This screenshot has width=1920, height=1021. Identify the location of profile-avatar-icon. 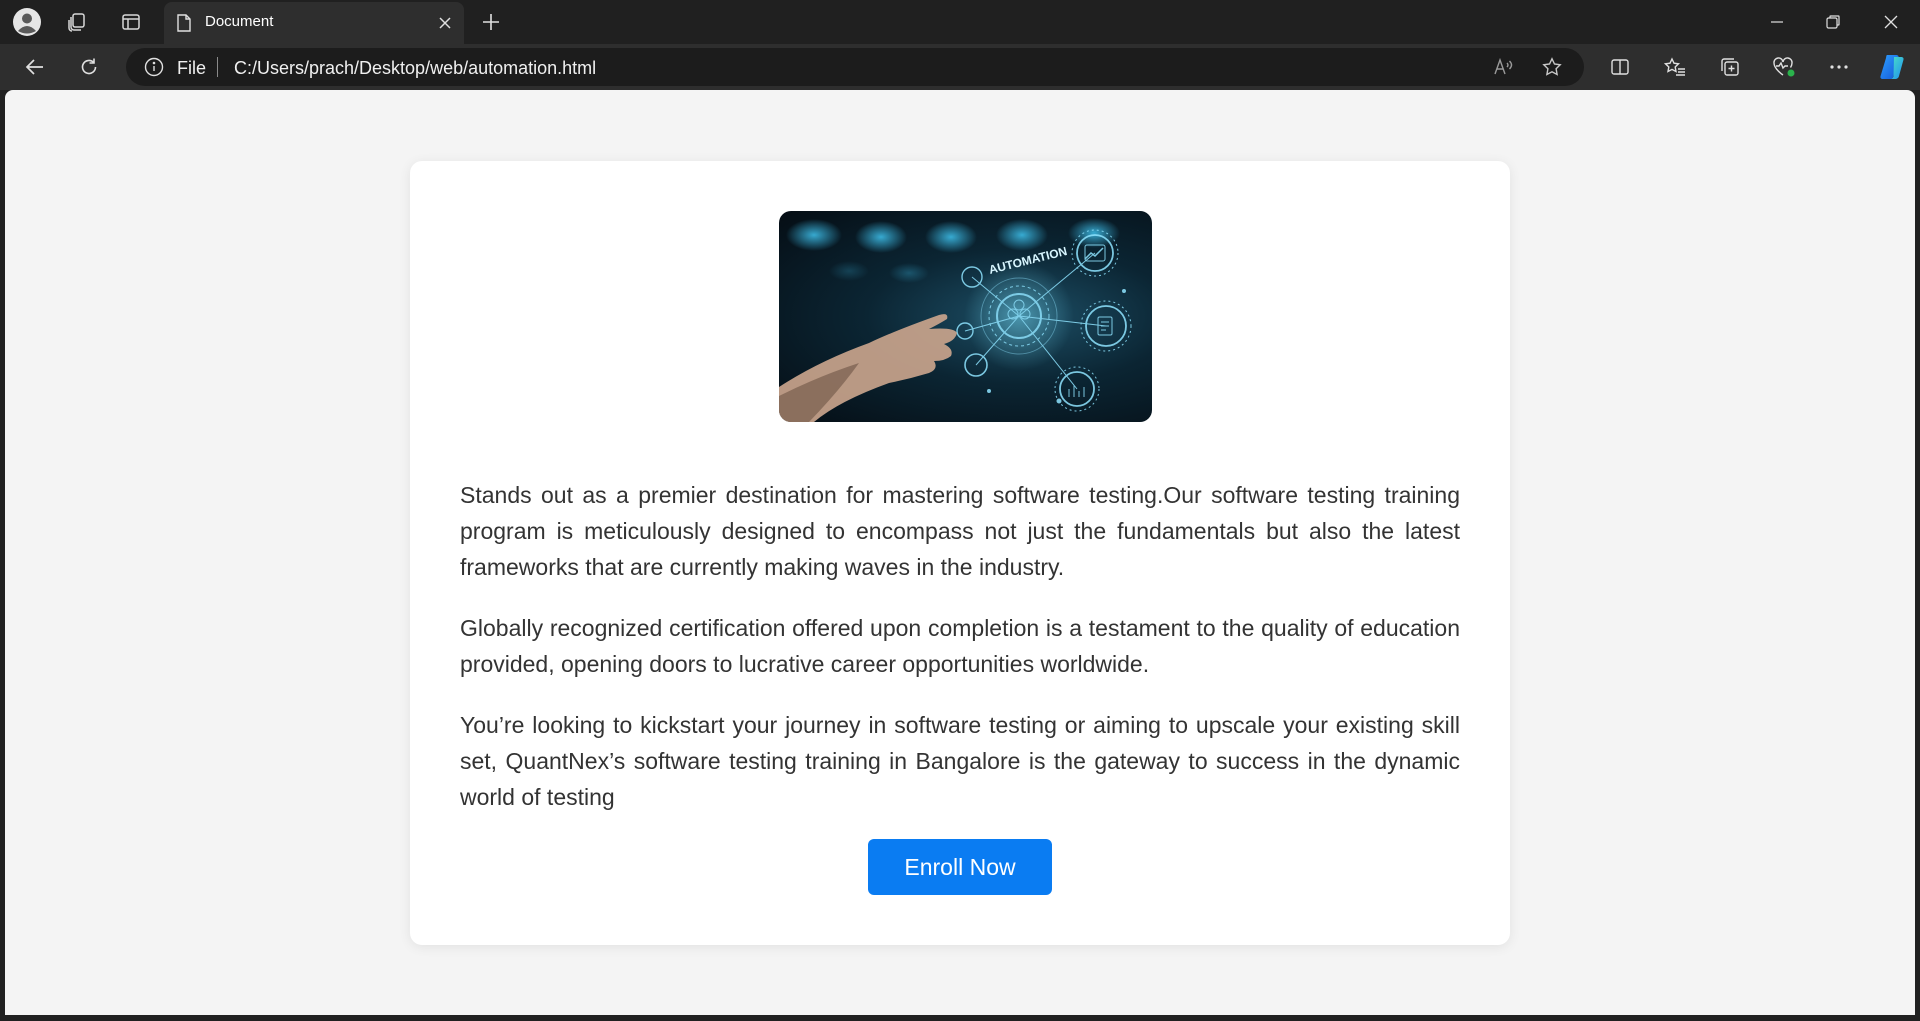
(27, 22).